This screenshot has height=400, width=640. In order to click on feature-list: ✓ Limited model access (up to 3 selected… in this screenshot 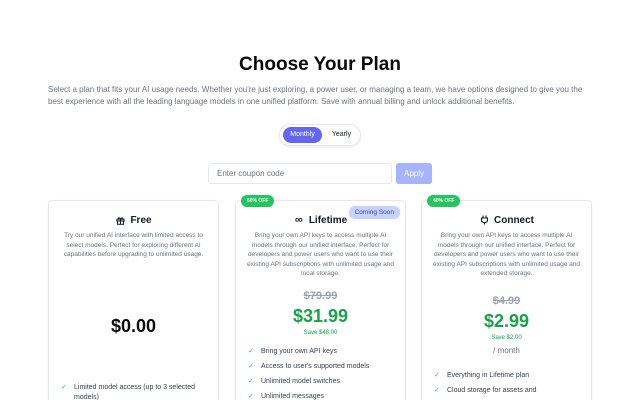, I will do `click(135, 391)`.